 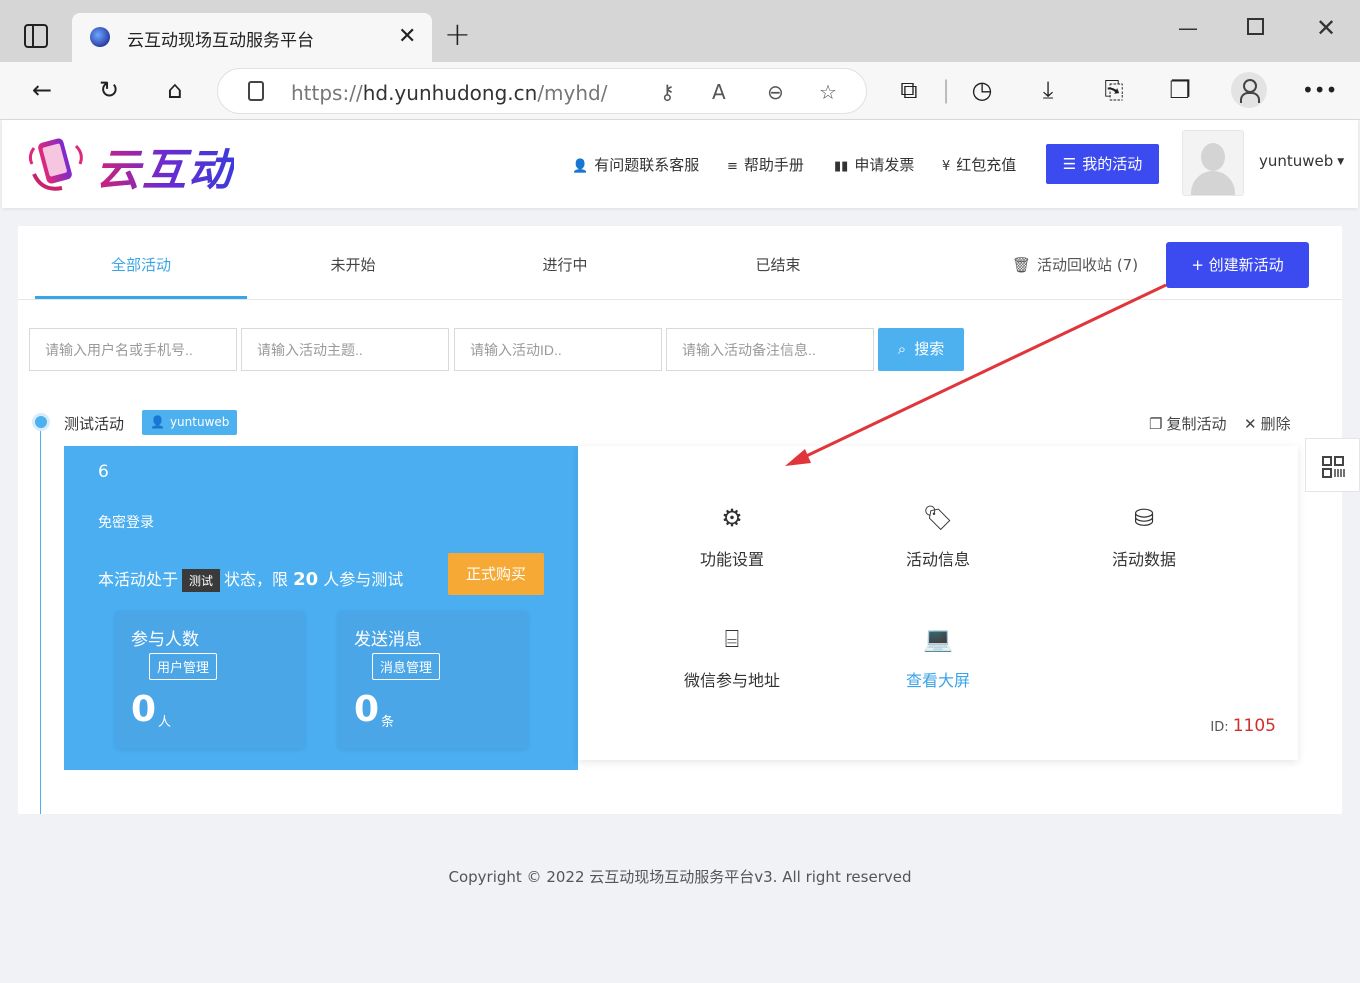 I want to click on laptop-icon: 💻, so click(x=938, y=639).